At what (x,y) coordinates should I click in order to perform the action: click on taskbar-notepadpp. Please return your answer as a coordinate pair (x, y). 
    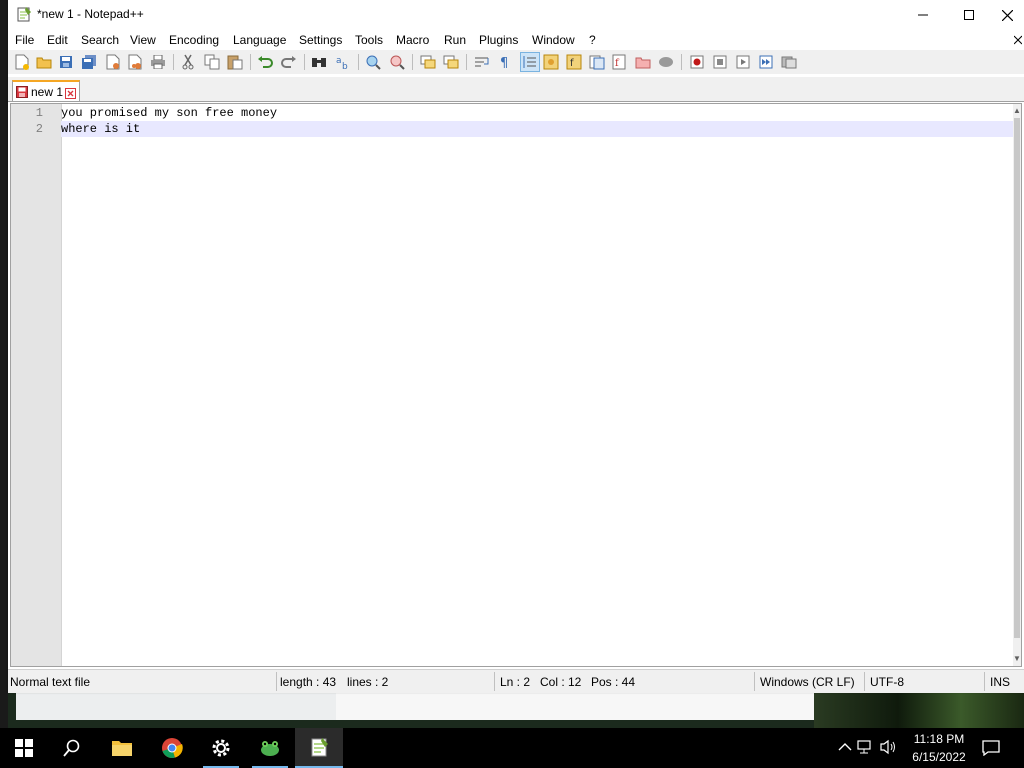
    Looking at the image, I should click on (319, 748).